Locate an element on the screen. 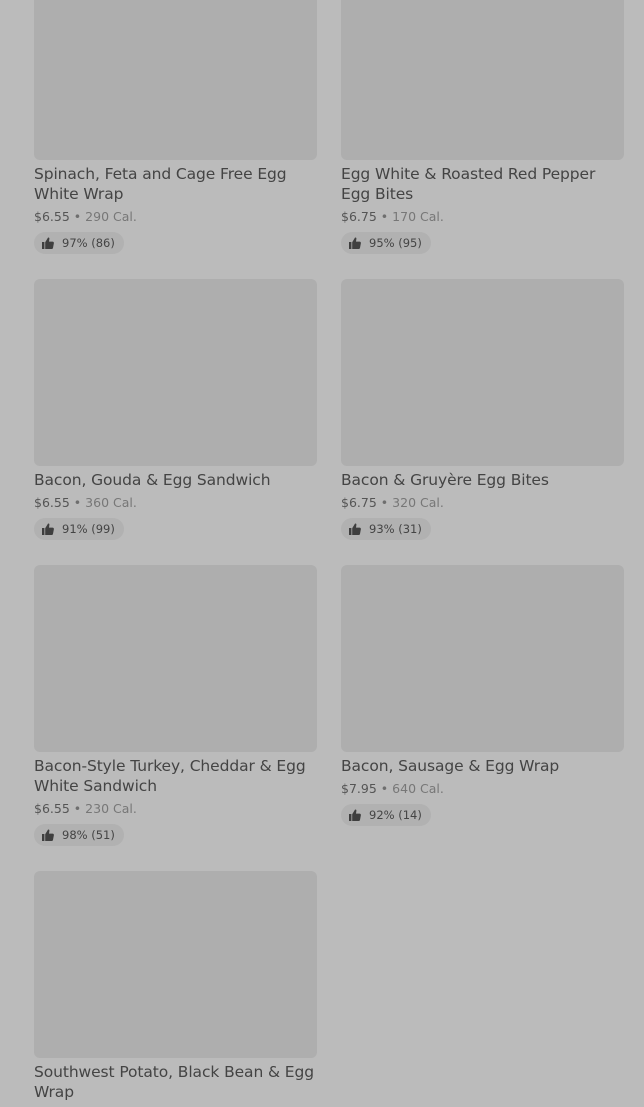  item-price-calories: $7.95 • 640 Cal. is located at coordinates (392, 789).